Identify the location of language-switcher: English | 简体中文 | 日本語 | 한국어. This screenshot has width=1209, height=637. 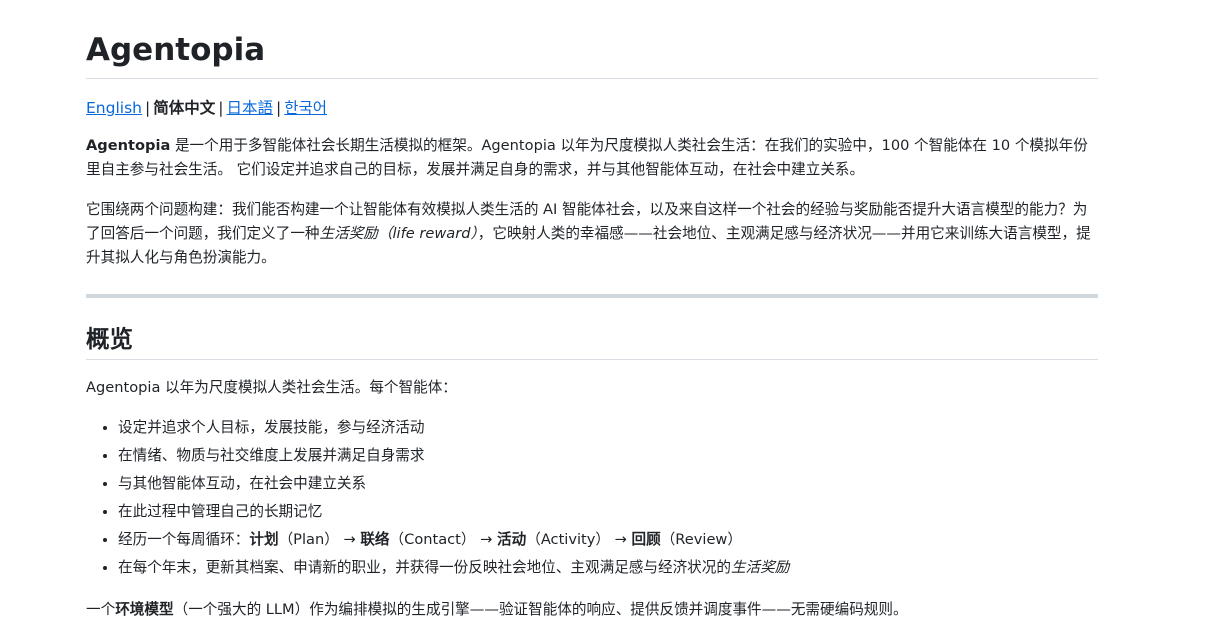
(592, 108).